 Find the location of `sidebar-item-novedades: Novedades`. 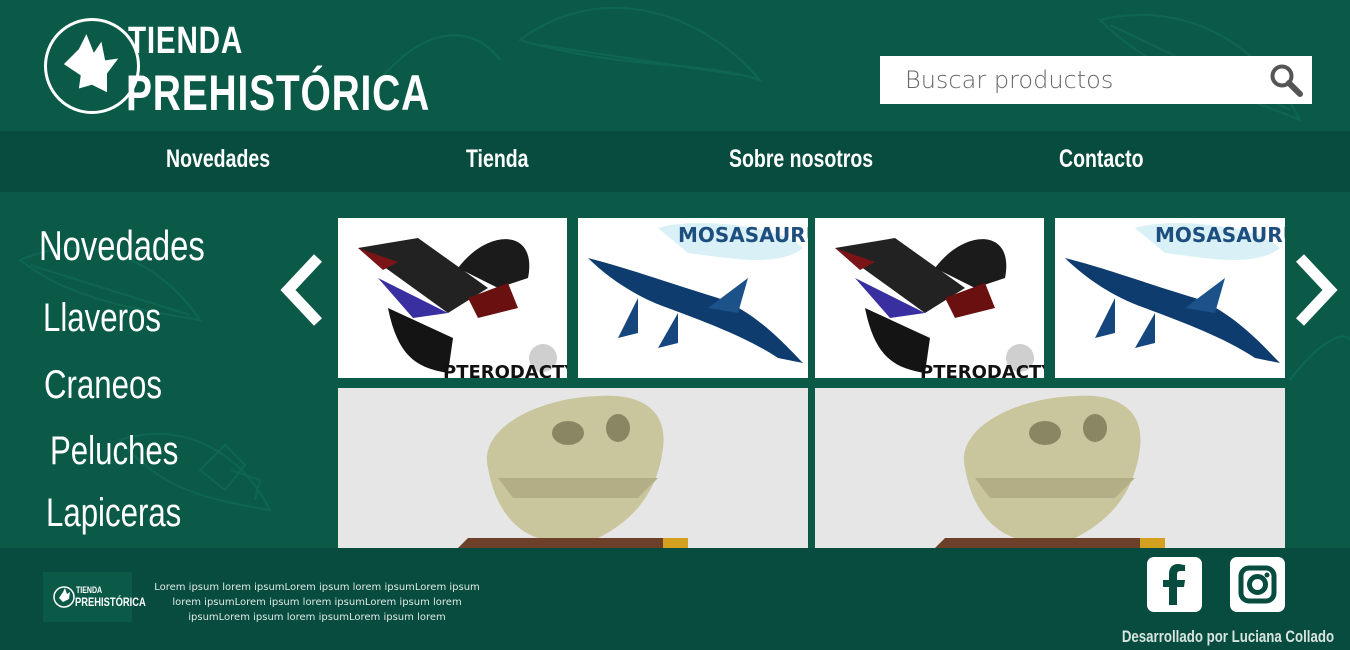

sidebar-item-novedades: Novedades is located at coordinates (145, 246).